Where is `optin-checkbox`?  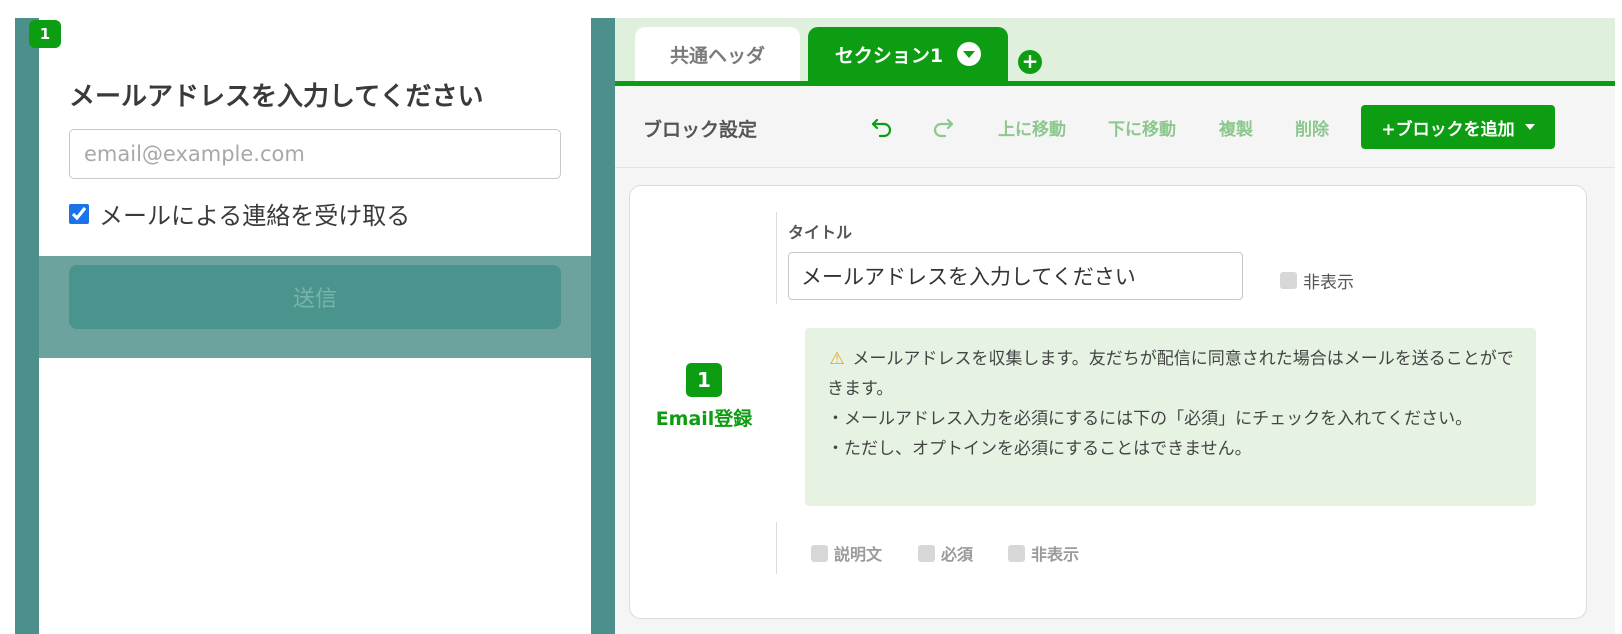
optin-checkbox is located at coordinates (79, 213).